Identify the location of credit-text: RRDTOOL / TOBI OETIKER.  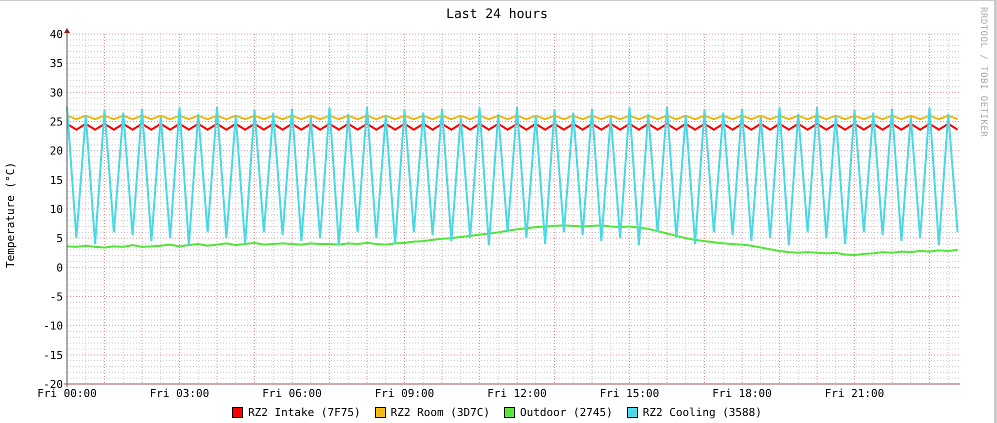
(983, 72).